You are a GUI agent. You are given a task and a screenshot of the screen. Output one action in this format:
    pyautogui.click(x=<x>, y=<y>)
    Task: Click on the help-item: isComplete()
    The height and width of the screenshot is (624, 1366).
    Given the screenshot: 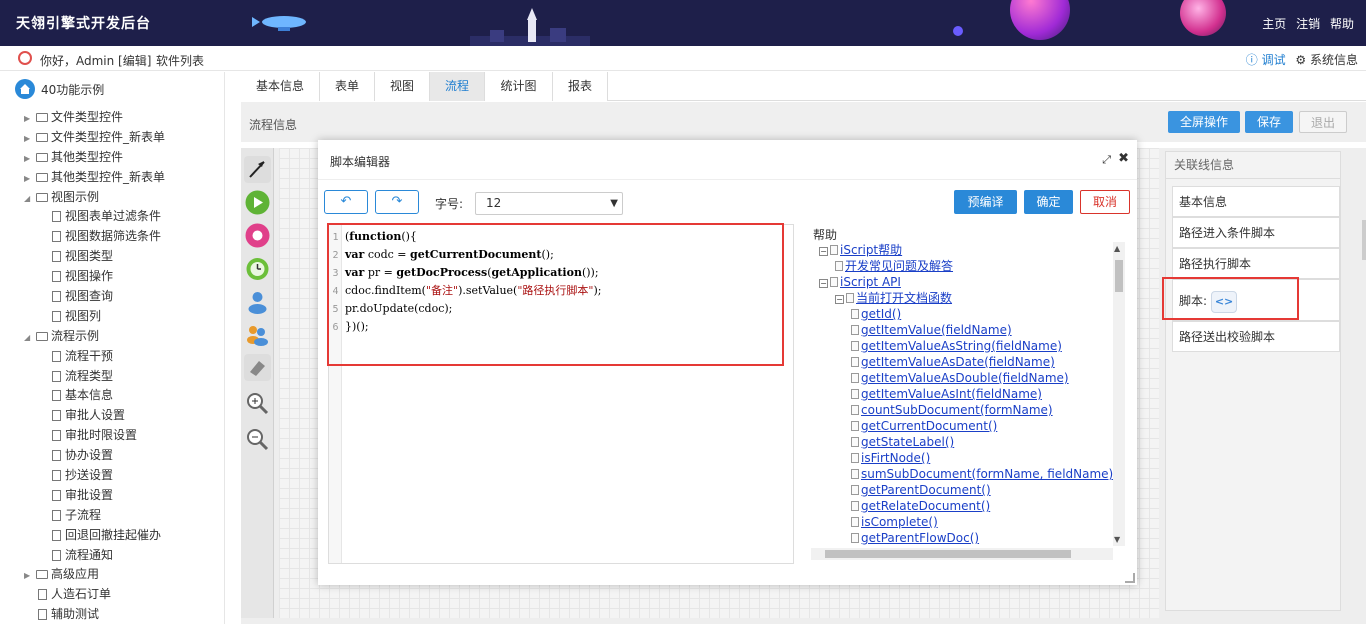 What is the action you would take?
    pyautogui.click(x=894, y=522)
    